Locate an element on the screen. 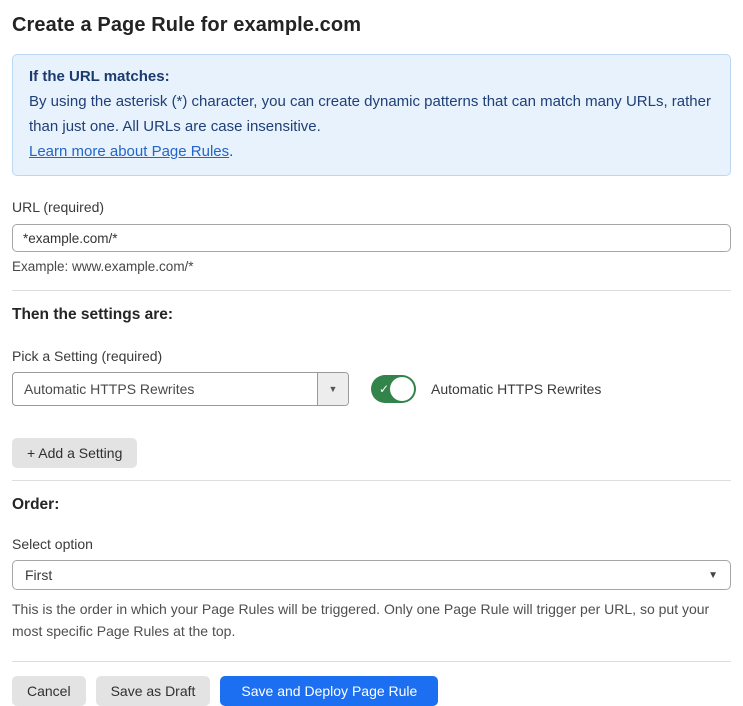 The image size is (743, 706). save-as-draft-button: Save as Draft is located at coordinates (153, 691).